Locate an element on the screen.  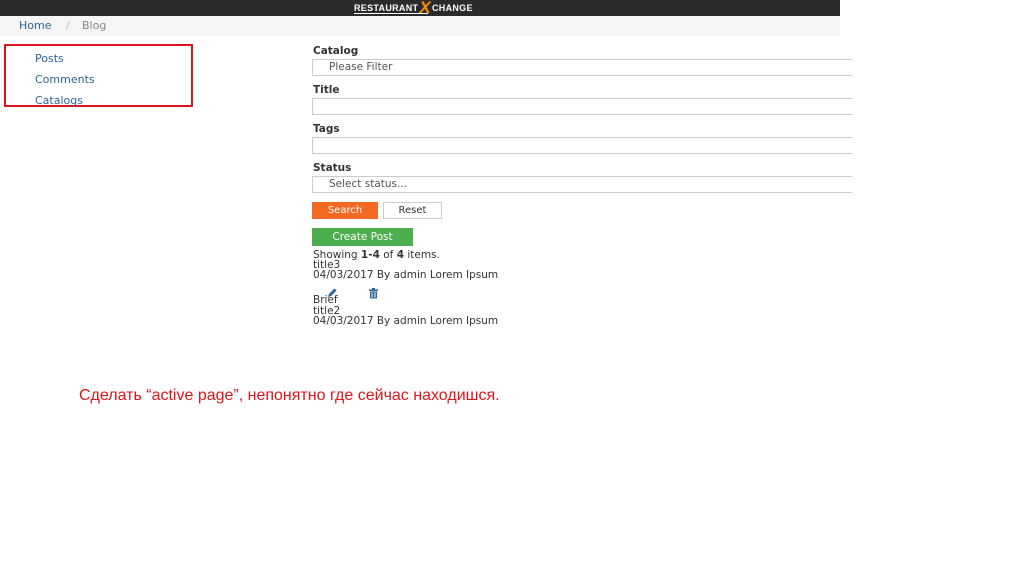
summary-total: 4 is located at coordinates (400, 255).